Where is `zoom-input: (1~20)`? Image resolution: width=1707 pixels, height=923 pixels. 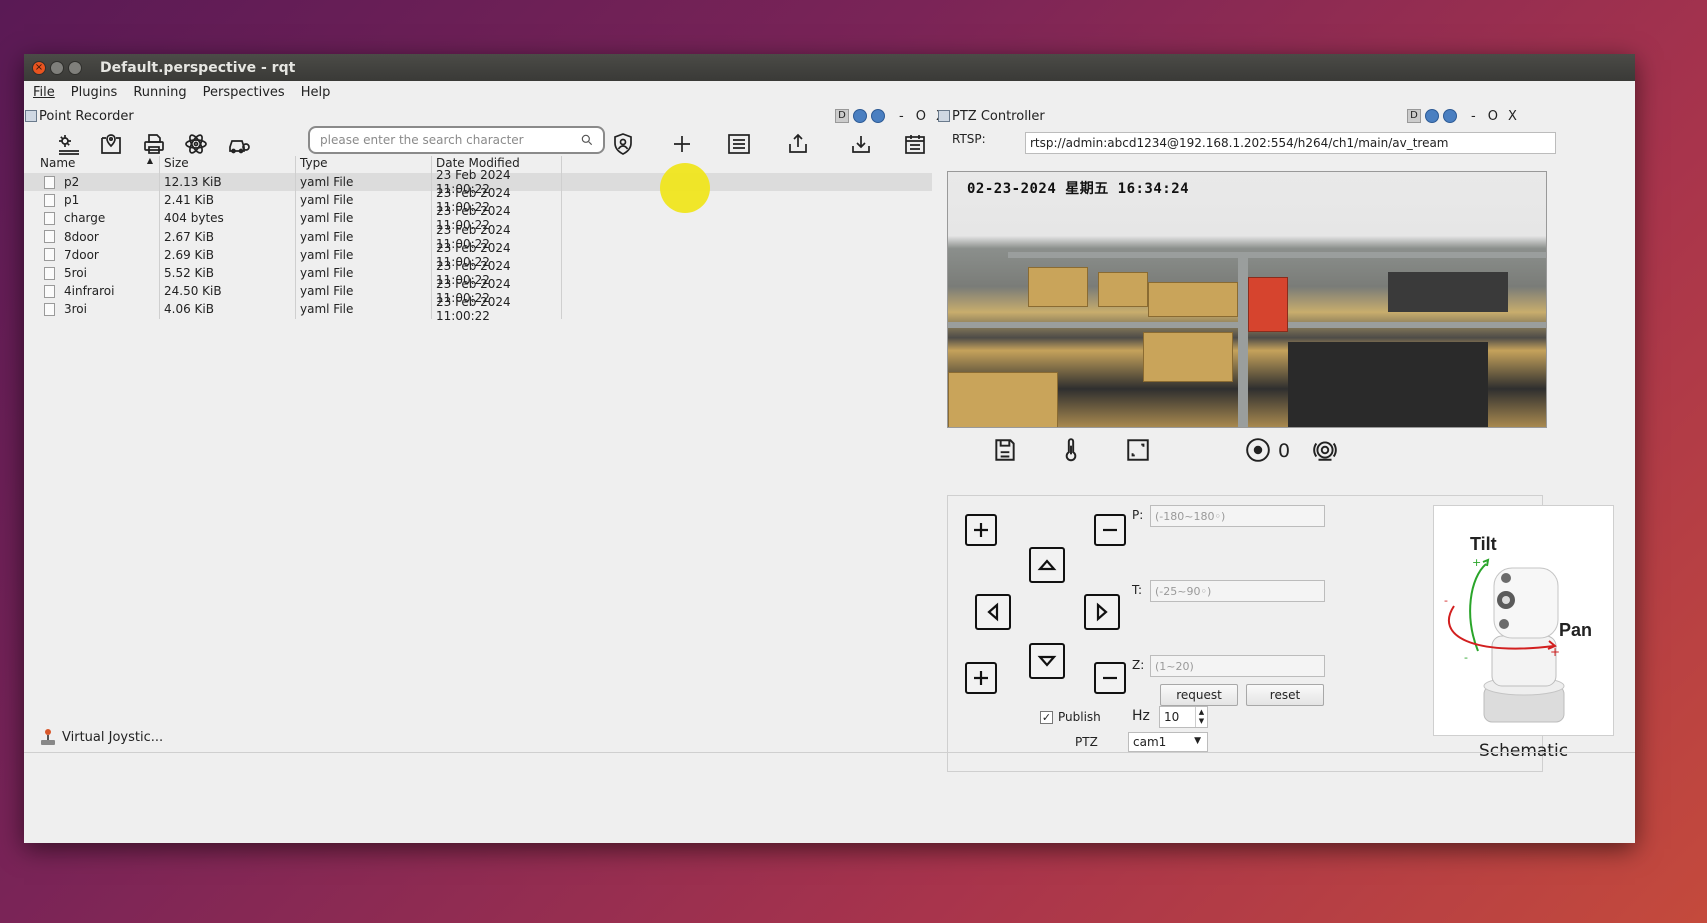
zoom-input: (1~20) is located at coordinates (1237, 666).